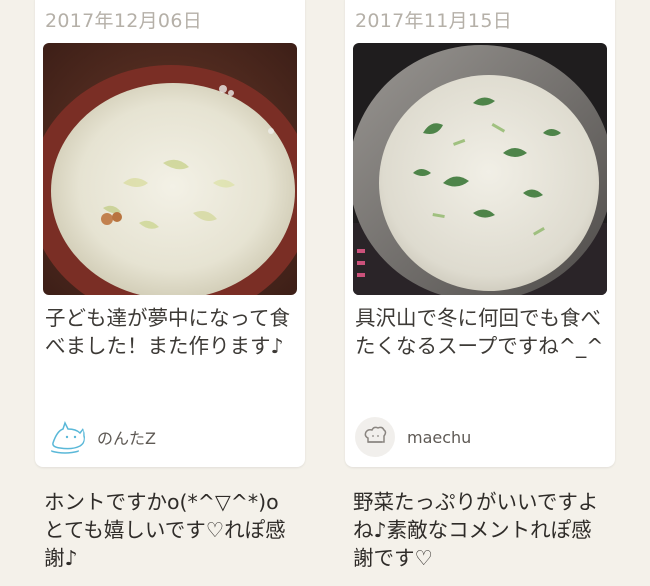  What do you see at coordinates (126, 437) in the screenshot?
I see `reviewer-name: のんたZ` at bounding box center [126, 437].